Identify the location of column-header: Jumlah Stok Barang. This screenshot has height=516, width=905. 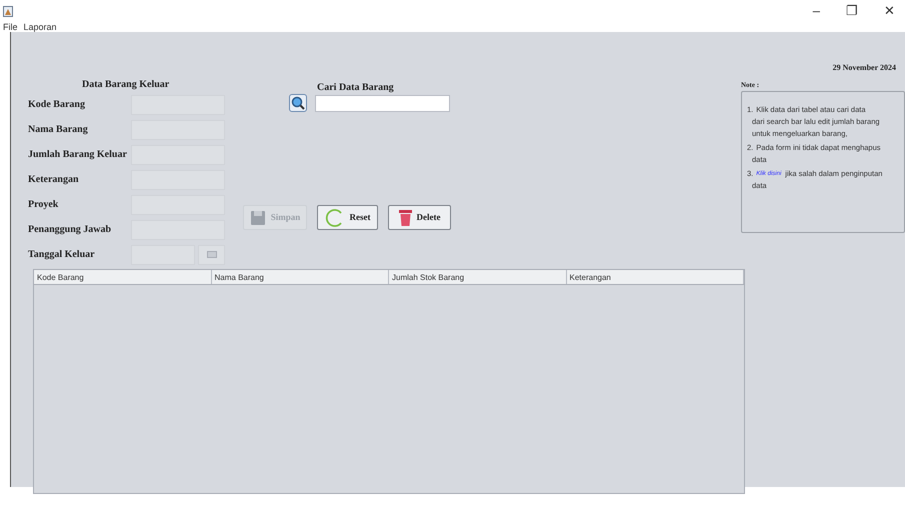
(477, 277).